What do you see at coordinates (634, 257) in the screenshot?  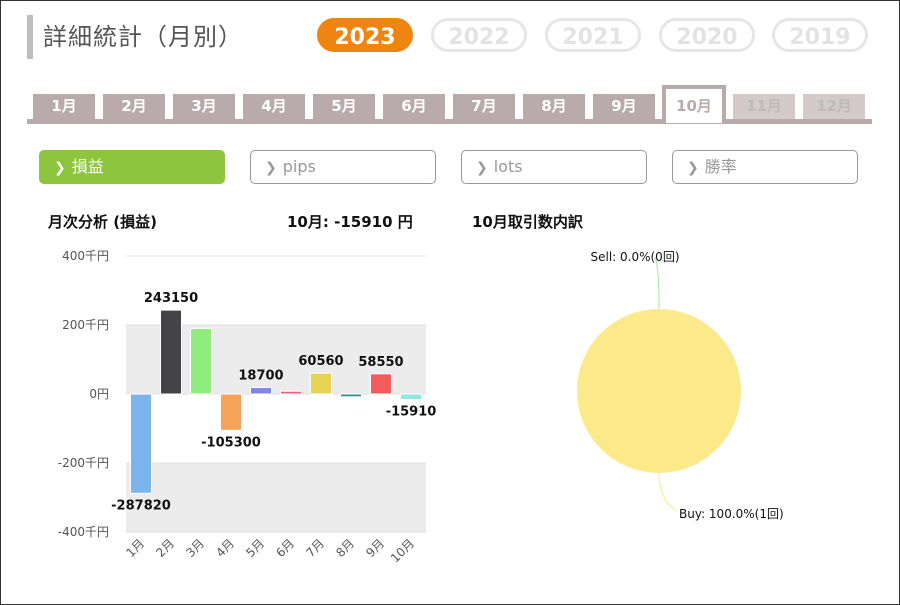 I see `pie-label-sell: Sell: 0.0%(0回)` at bounding box center [634, 257].